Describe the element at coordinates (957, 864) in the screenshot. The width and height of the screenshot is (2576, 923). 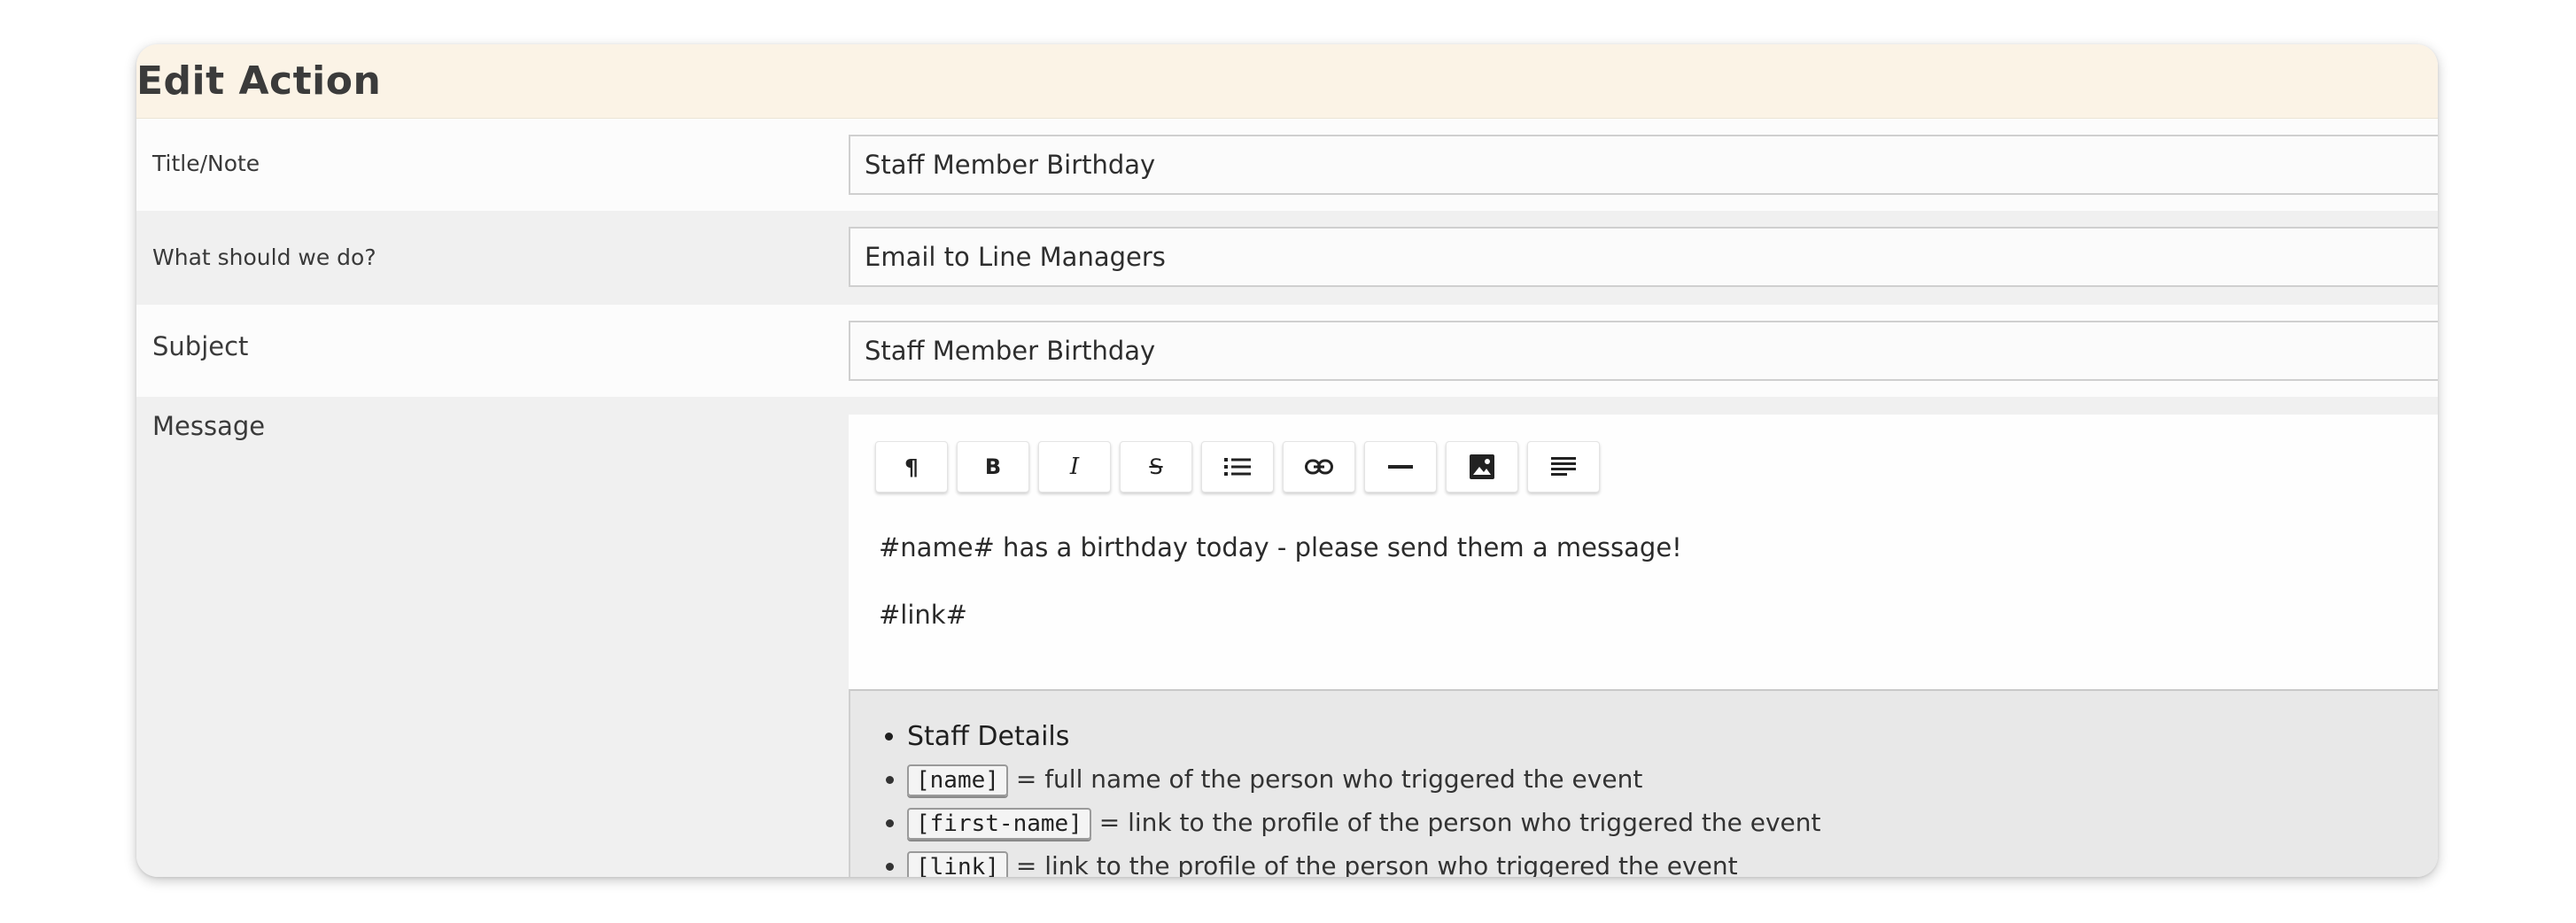
I see `placeholder-code: [link]` at that location.